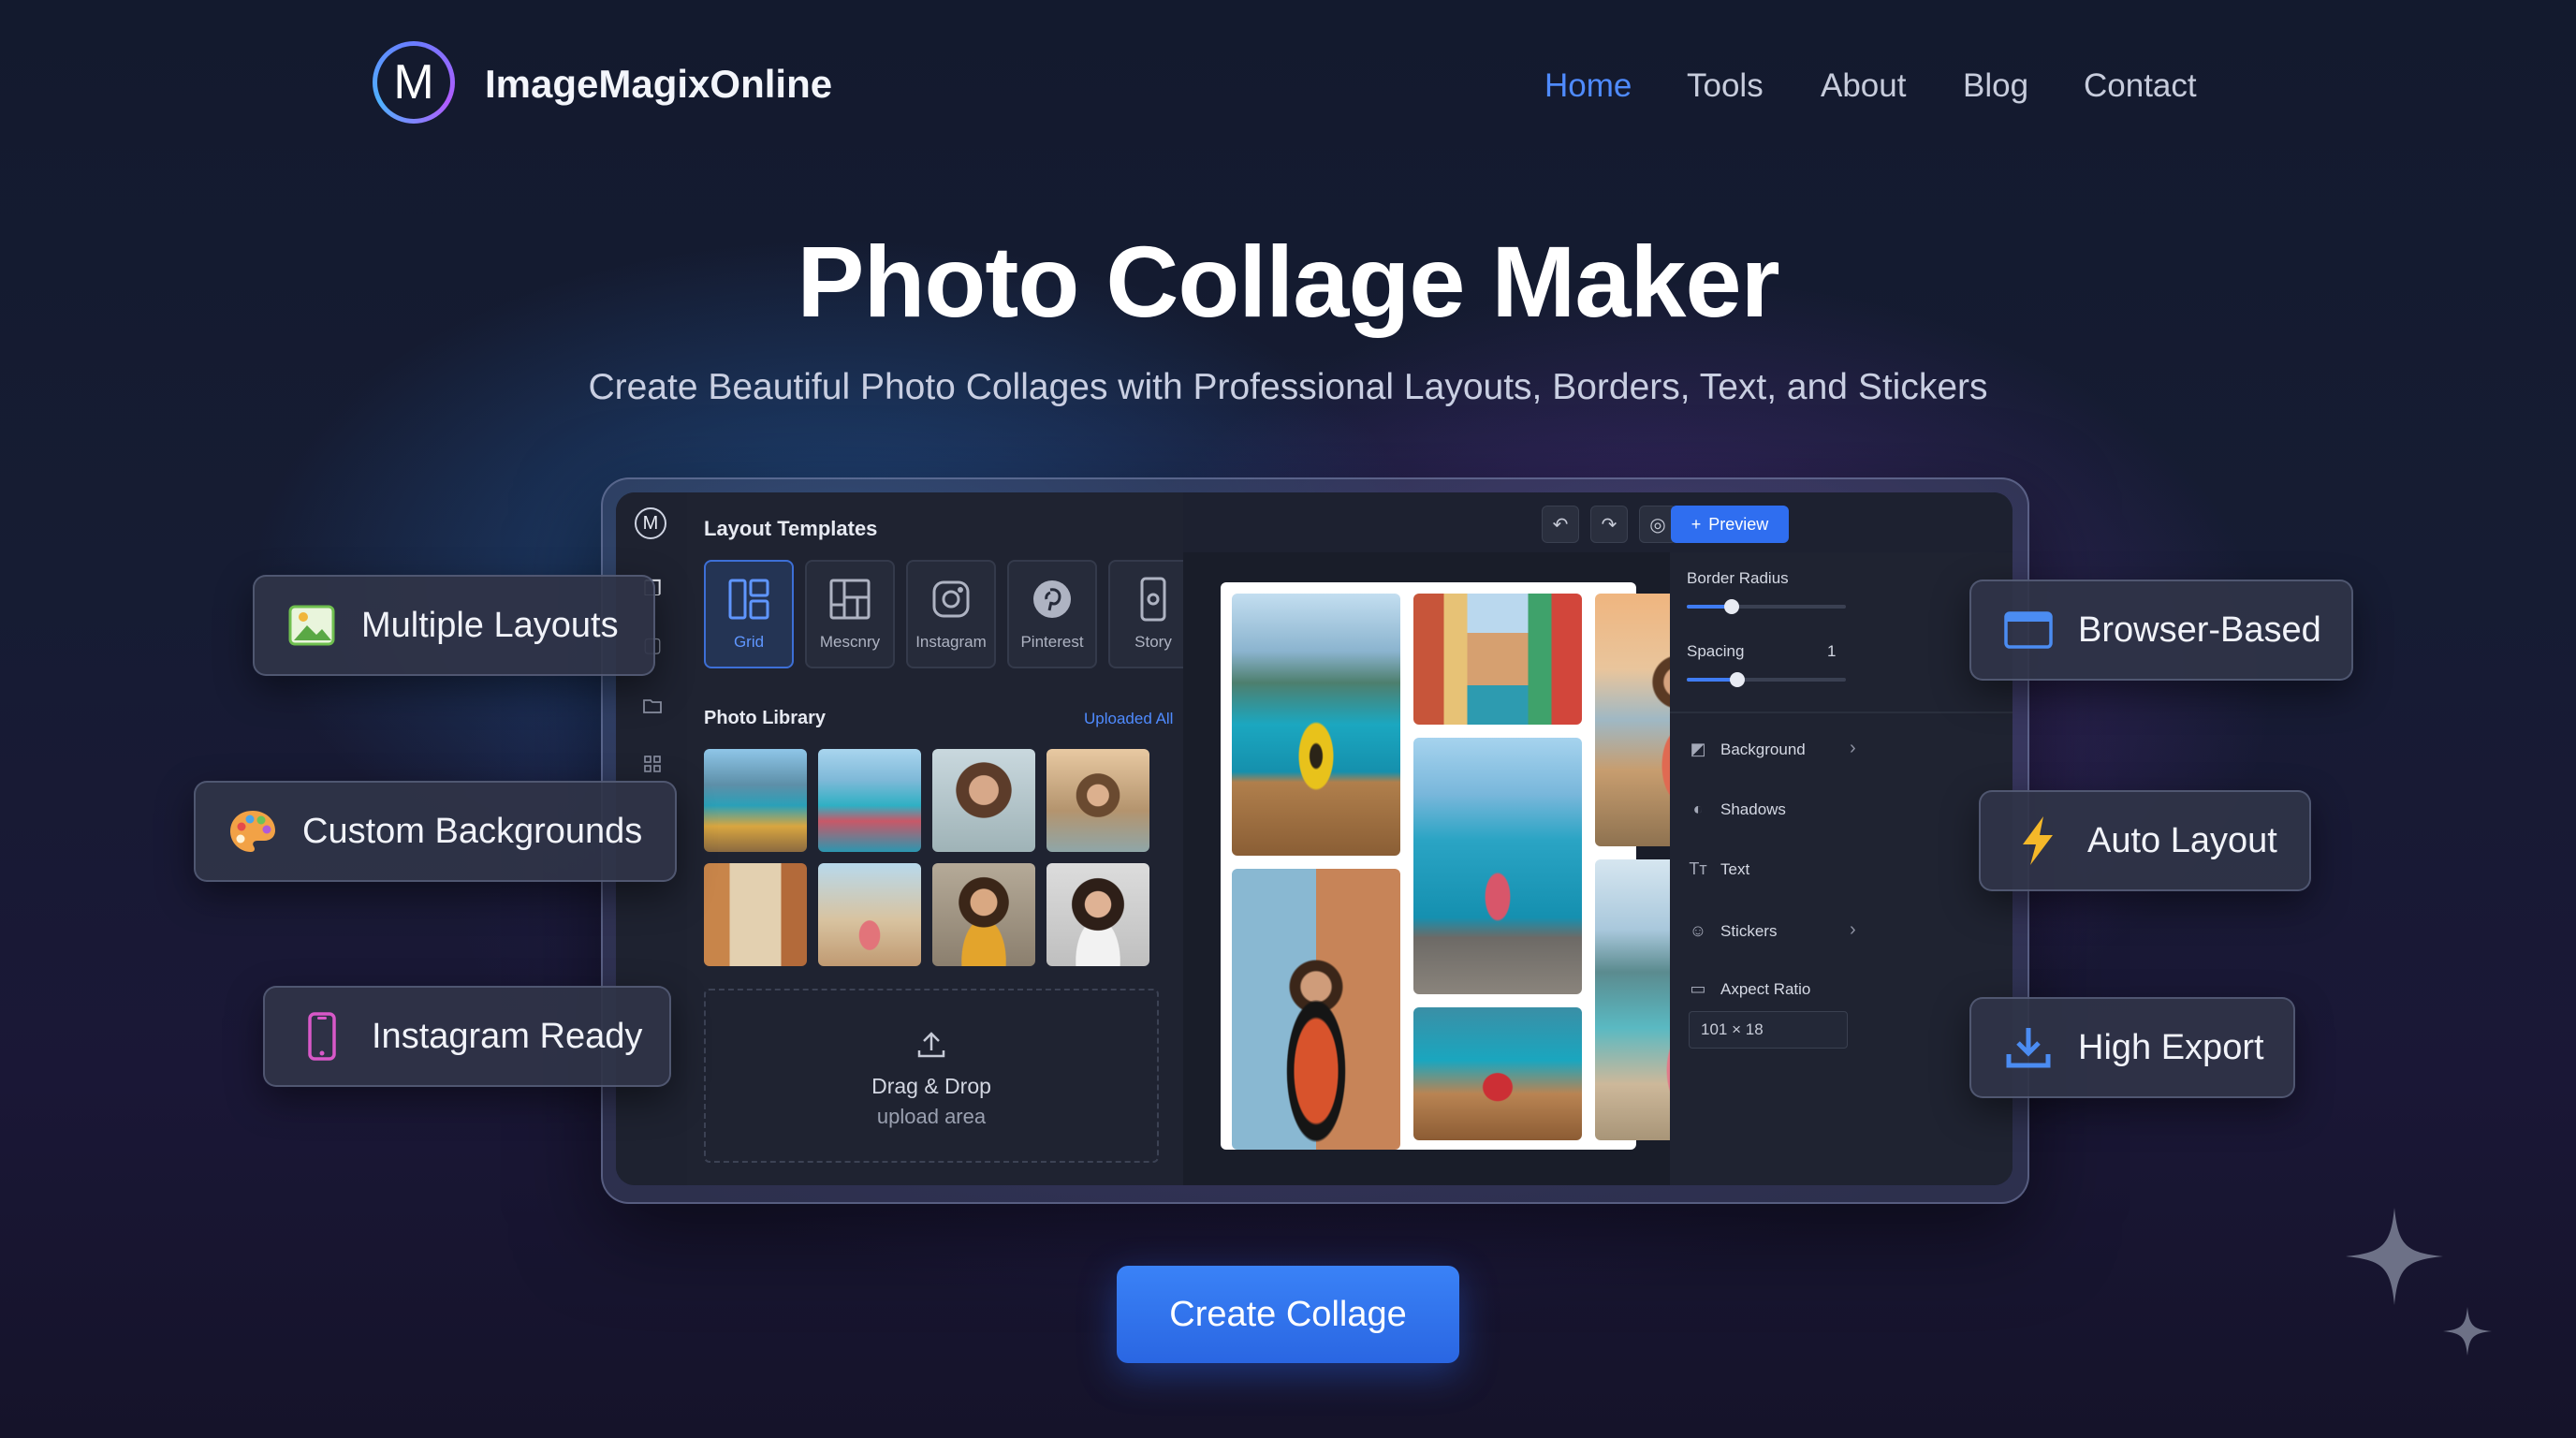  I want to click on template-masonry: Mescnry, so click(850, 614).